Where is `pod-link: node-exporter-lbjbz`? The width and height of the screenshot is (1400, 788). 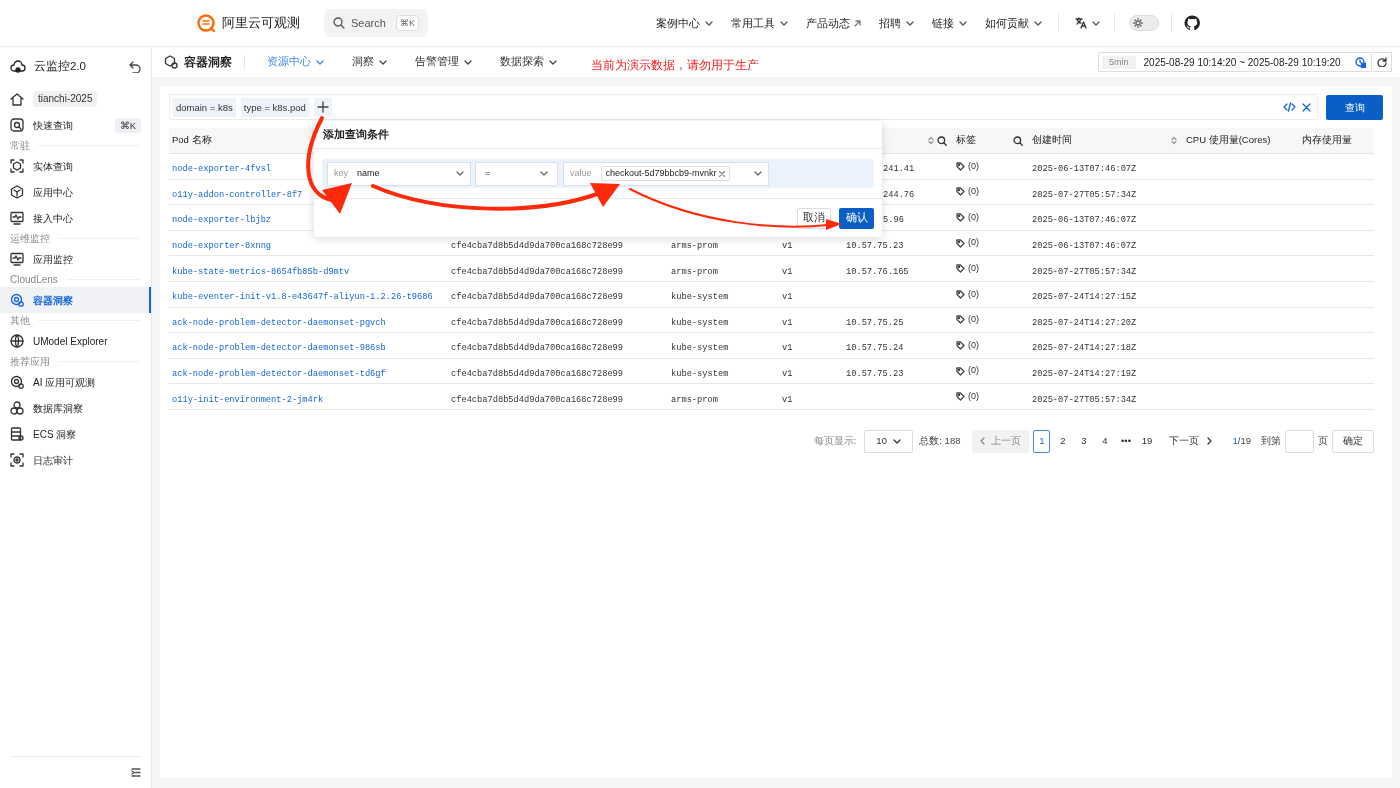
pod-link: node-exporter-lbjbz is located at coordinates (222, 220).